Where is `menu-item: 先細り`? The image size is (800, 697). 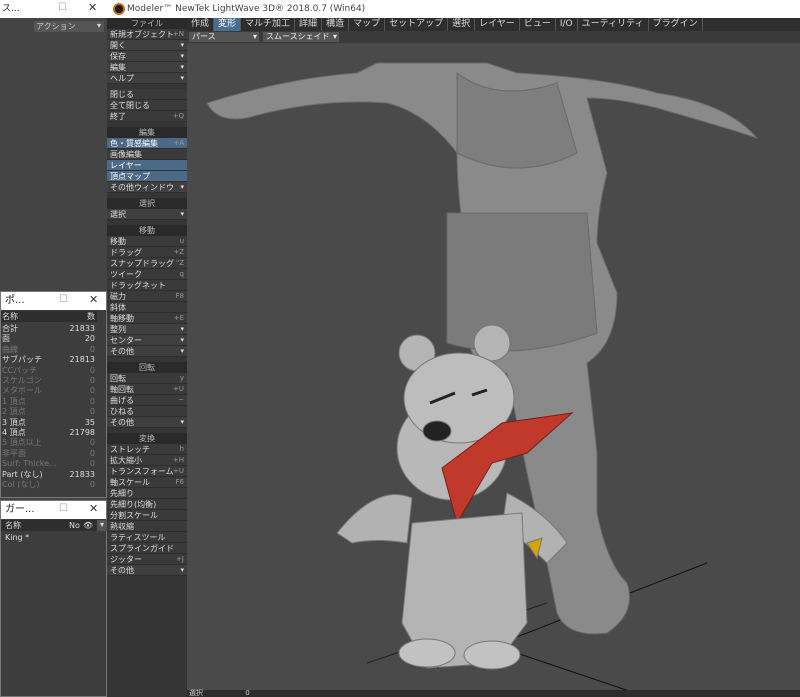 menu-item: 先細り is located at coordinates (147, 493).